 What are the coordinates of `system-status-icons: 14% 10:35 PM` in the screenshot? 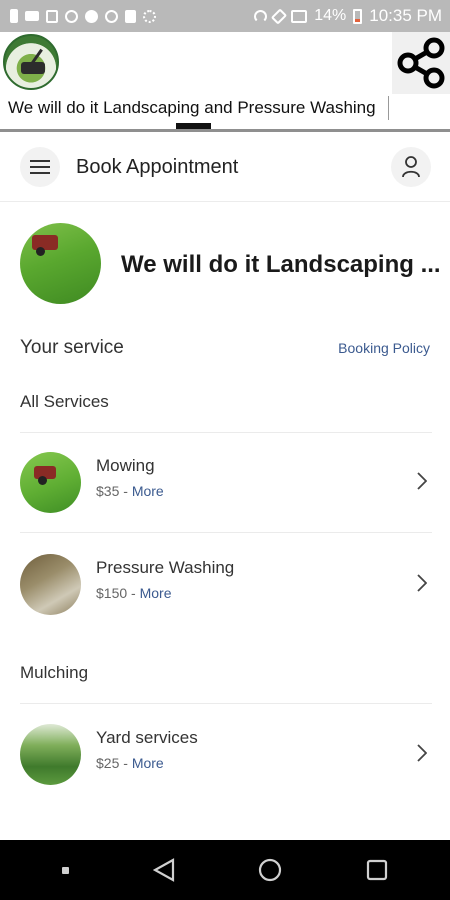 It's located at (348, 16).